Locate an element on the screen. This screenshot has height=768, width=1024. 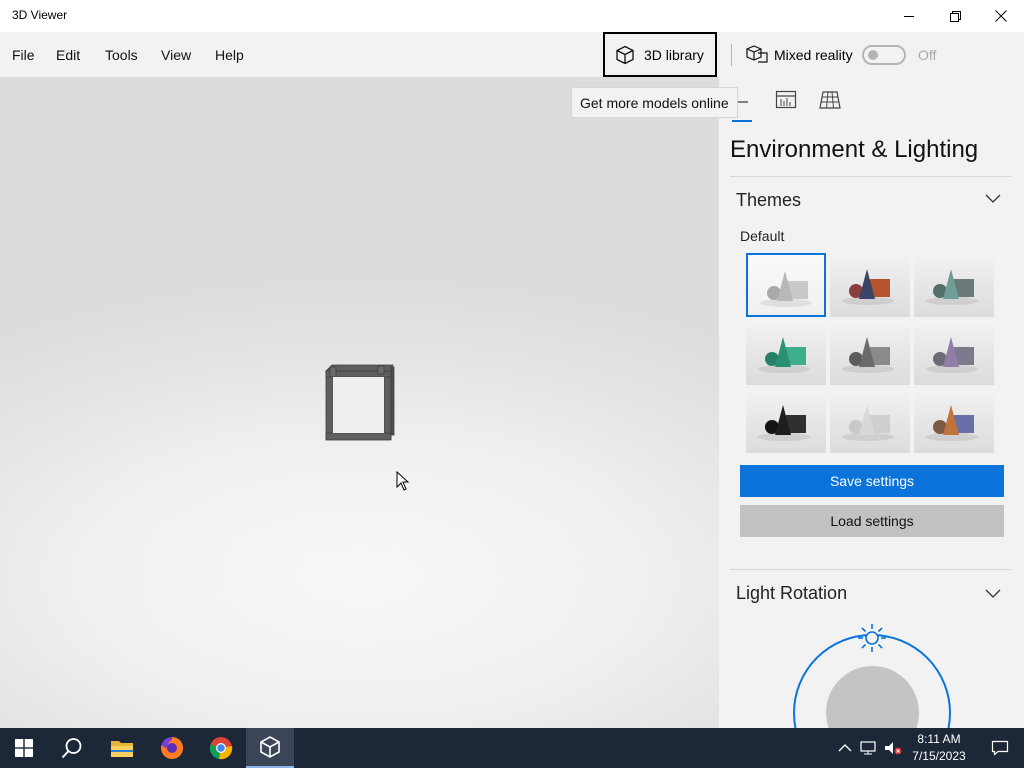
mouse-cursor-icon is located at coordinates (403, 481).